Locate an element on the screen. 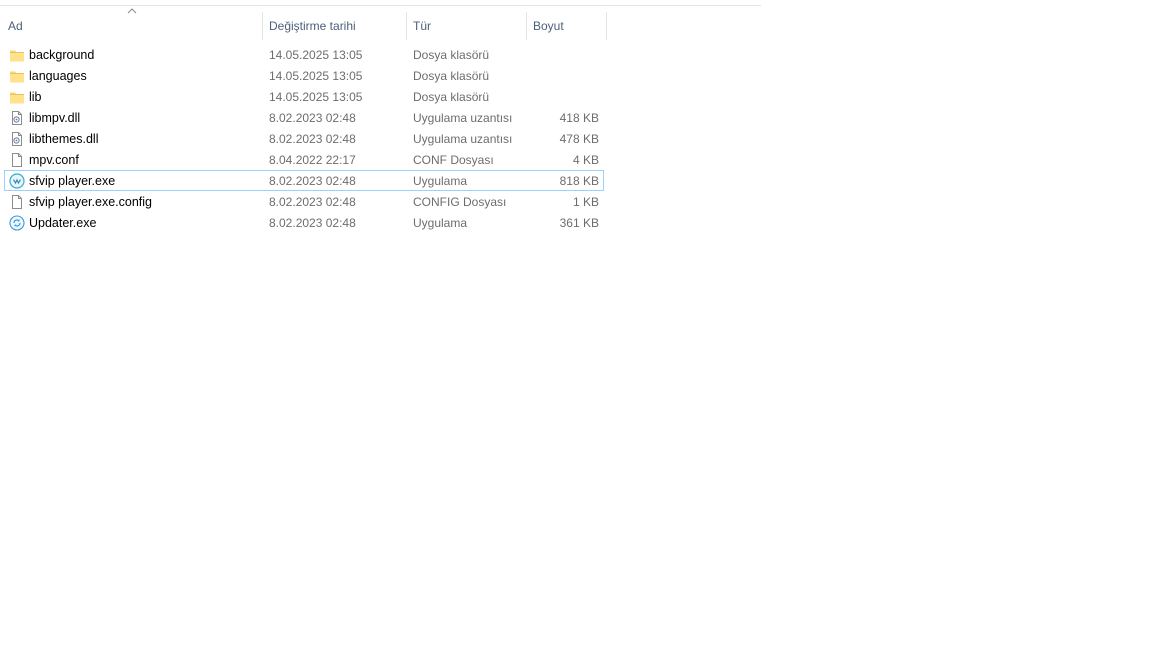 The width and height of the screenshot is (1152, 648). file-type: CONF Dosyası is located at coordinates (453, 160).